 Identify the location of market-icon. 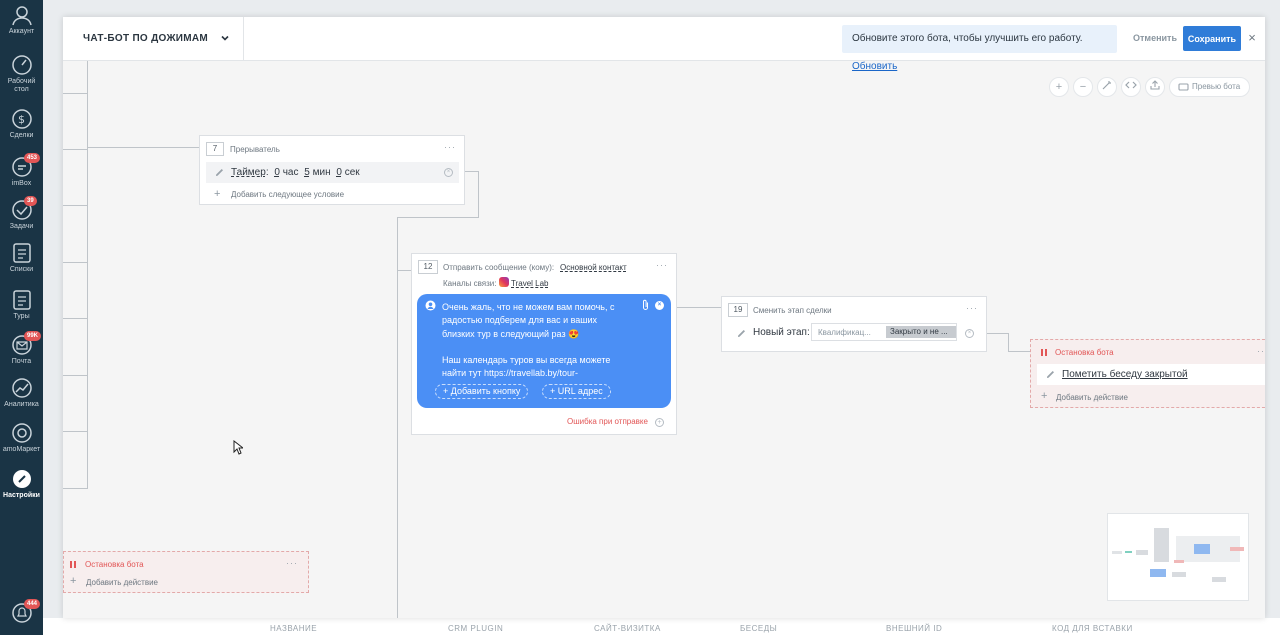
(21, 433).